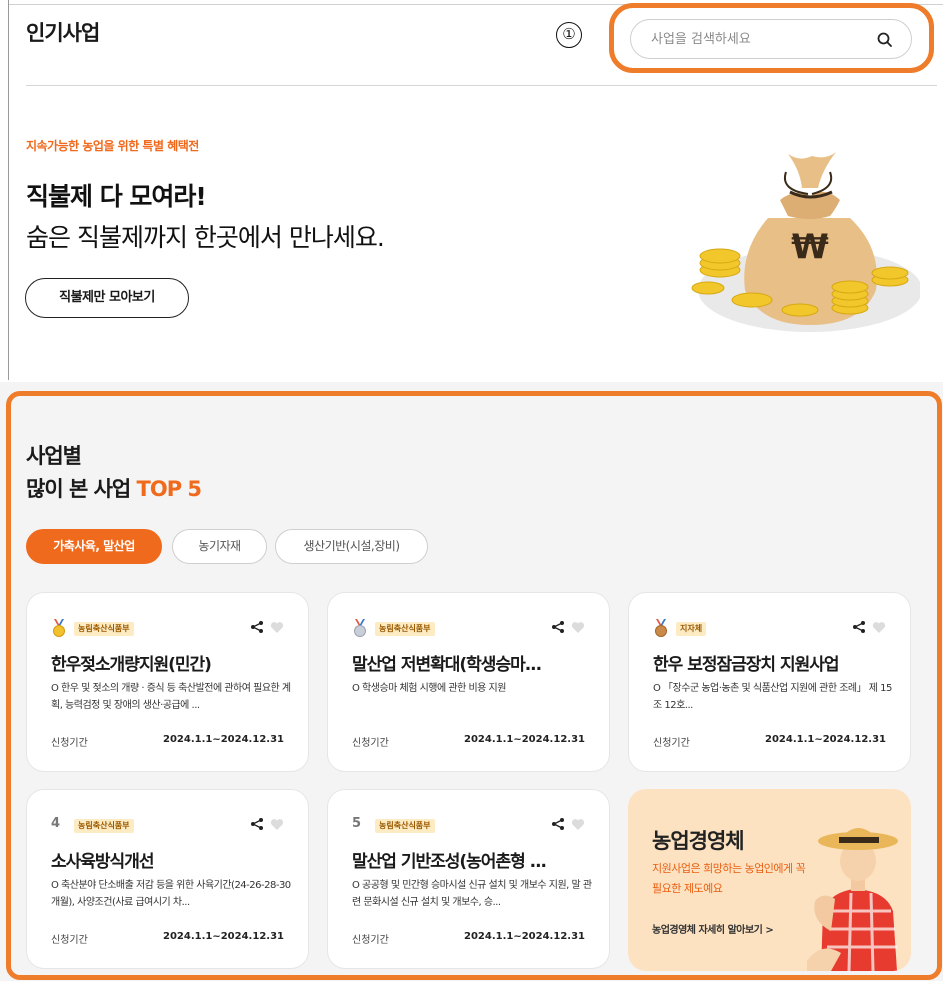 The width and height of the screenshot is (943, 981). Describe the element at coordinates (357, 823) in the screenshot. I see `rank-number: 5` at that location.